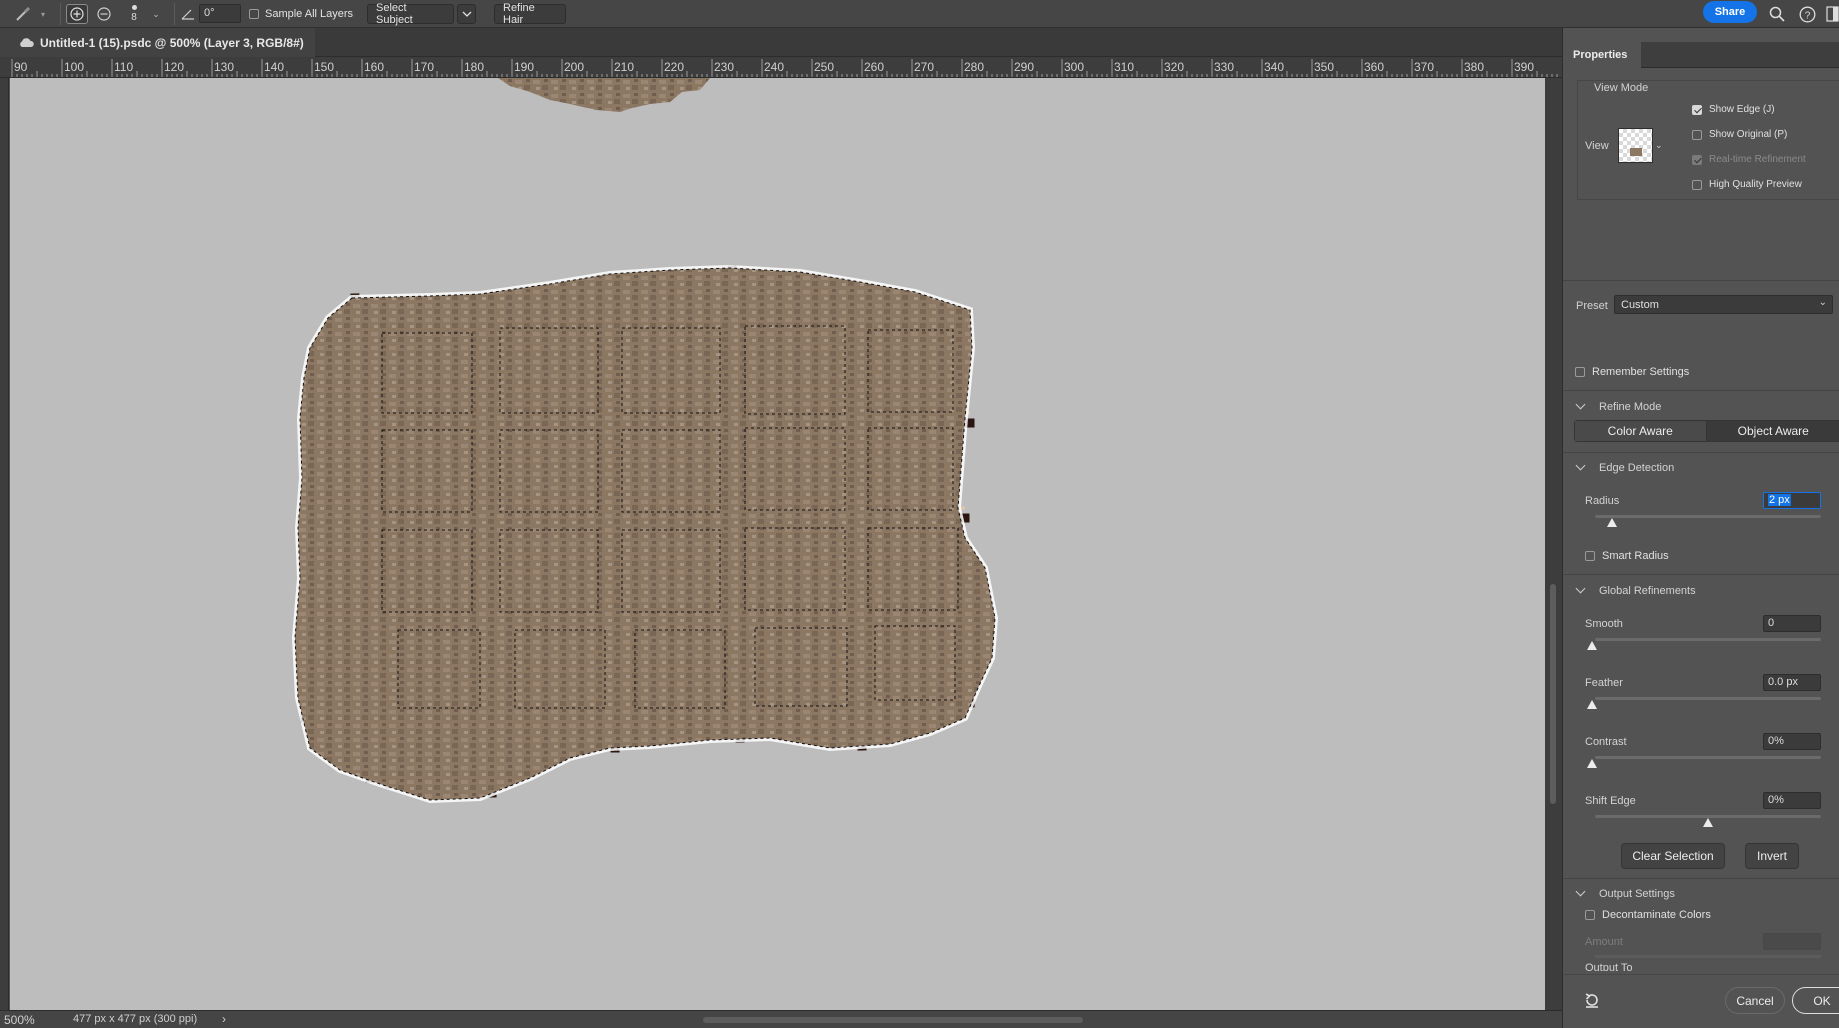 The width and height of the screenshot is (1839, 1028). I want to click on view-thumbnail, so click(1635, 145).